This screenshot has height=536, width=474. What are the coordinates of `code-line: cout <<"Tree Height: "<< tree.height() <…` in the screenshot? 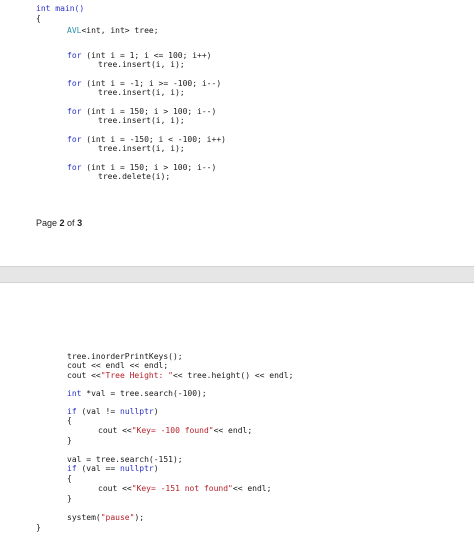 It's located at (180, 375).